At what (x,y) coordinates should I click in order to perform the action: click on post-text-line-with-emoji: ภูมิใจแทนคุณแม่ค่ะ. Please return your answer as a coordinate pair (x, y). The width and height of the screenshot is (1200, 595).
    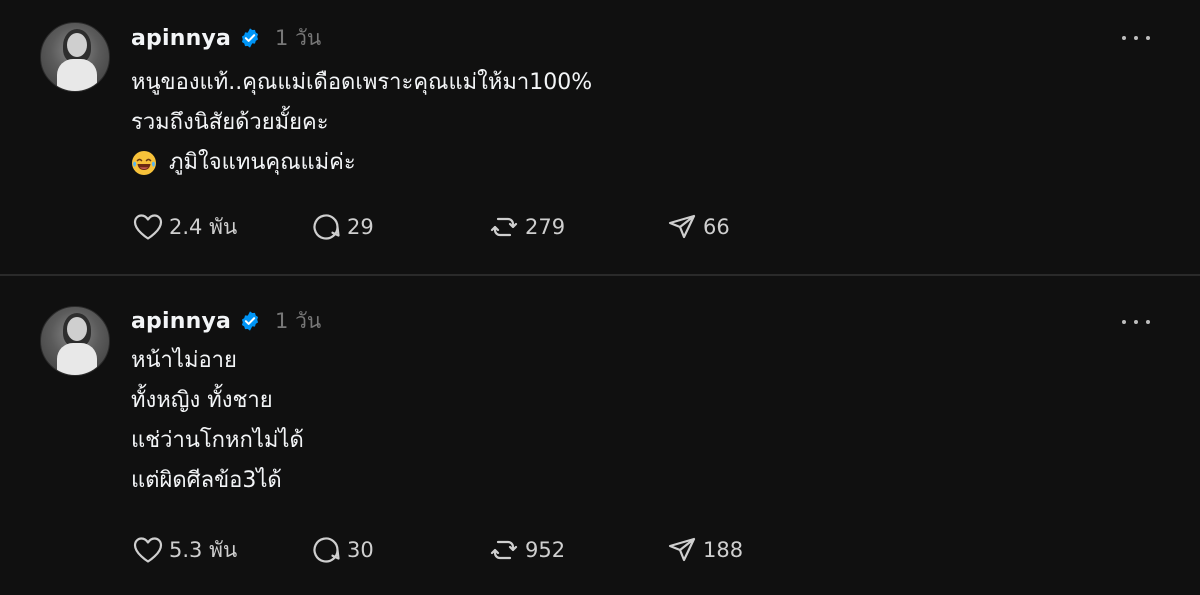
    Looking at the image, I should click on (361, 163).